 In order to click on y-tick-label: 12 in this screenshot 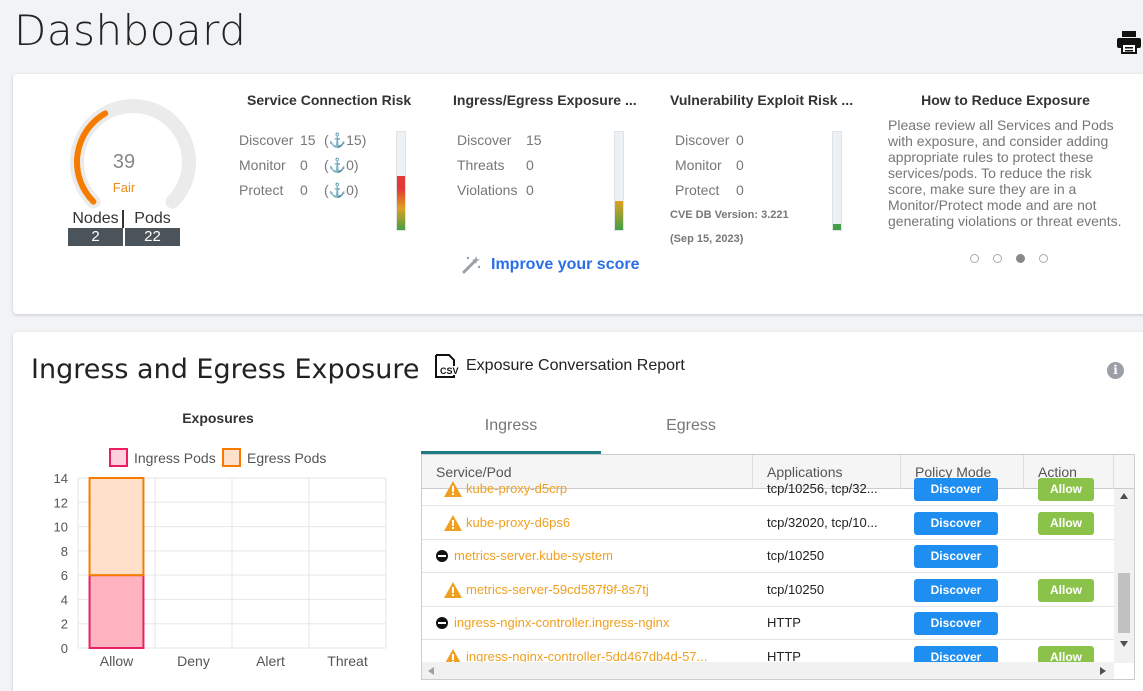, I will do `click(61, 502)`.